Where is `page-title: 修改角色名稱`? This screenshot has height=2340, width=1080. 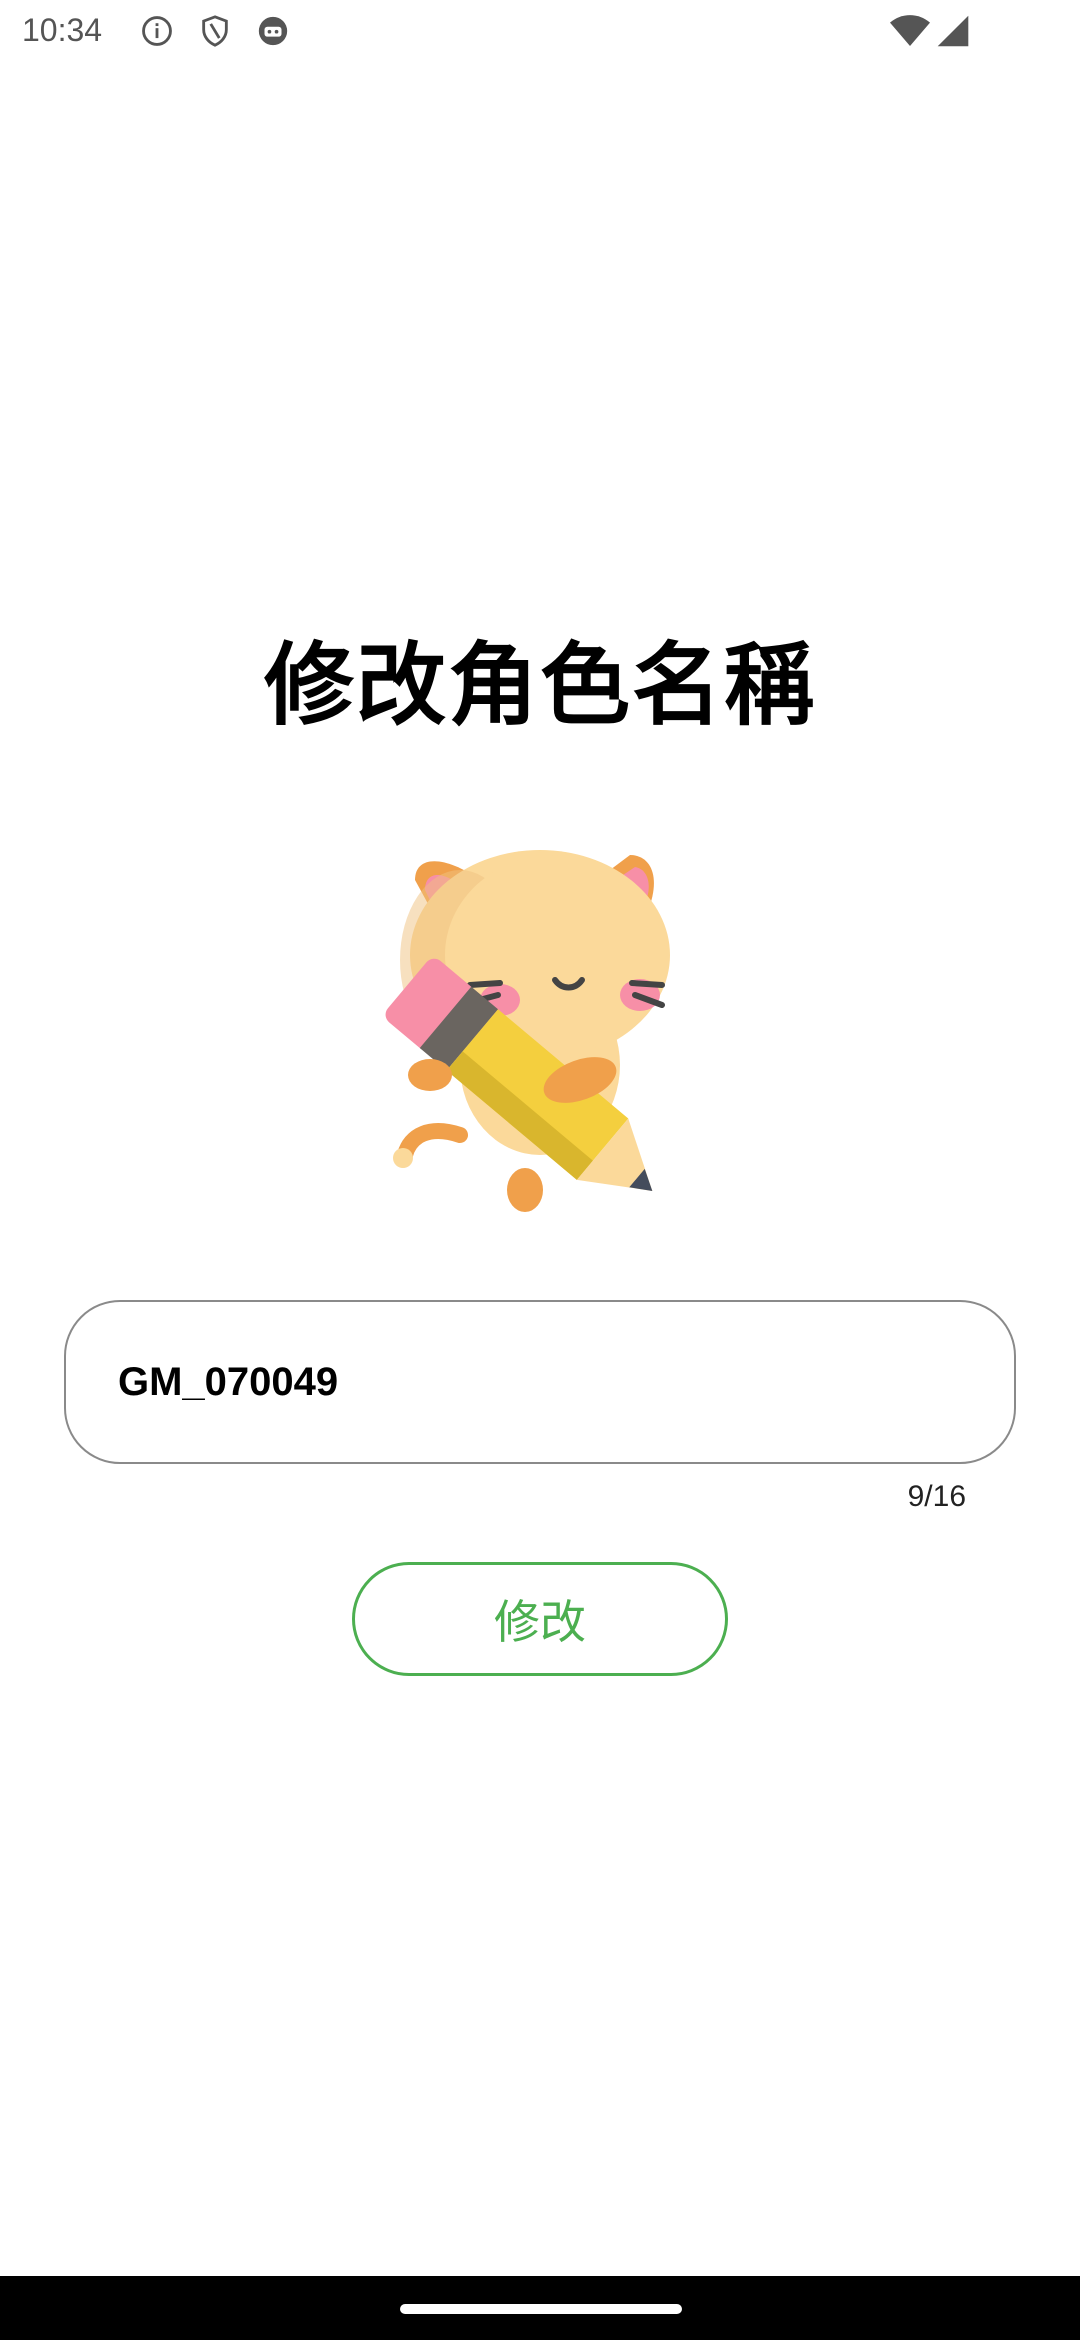
page-title: 修改角色名稱 is located at coordinates (540, 685).